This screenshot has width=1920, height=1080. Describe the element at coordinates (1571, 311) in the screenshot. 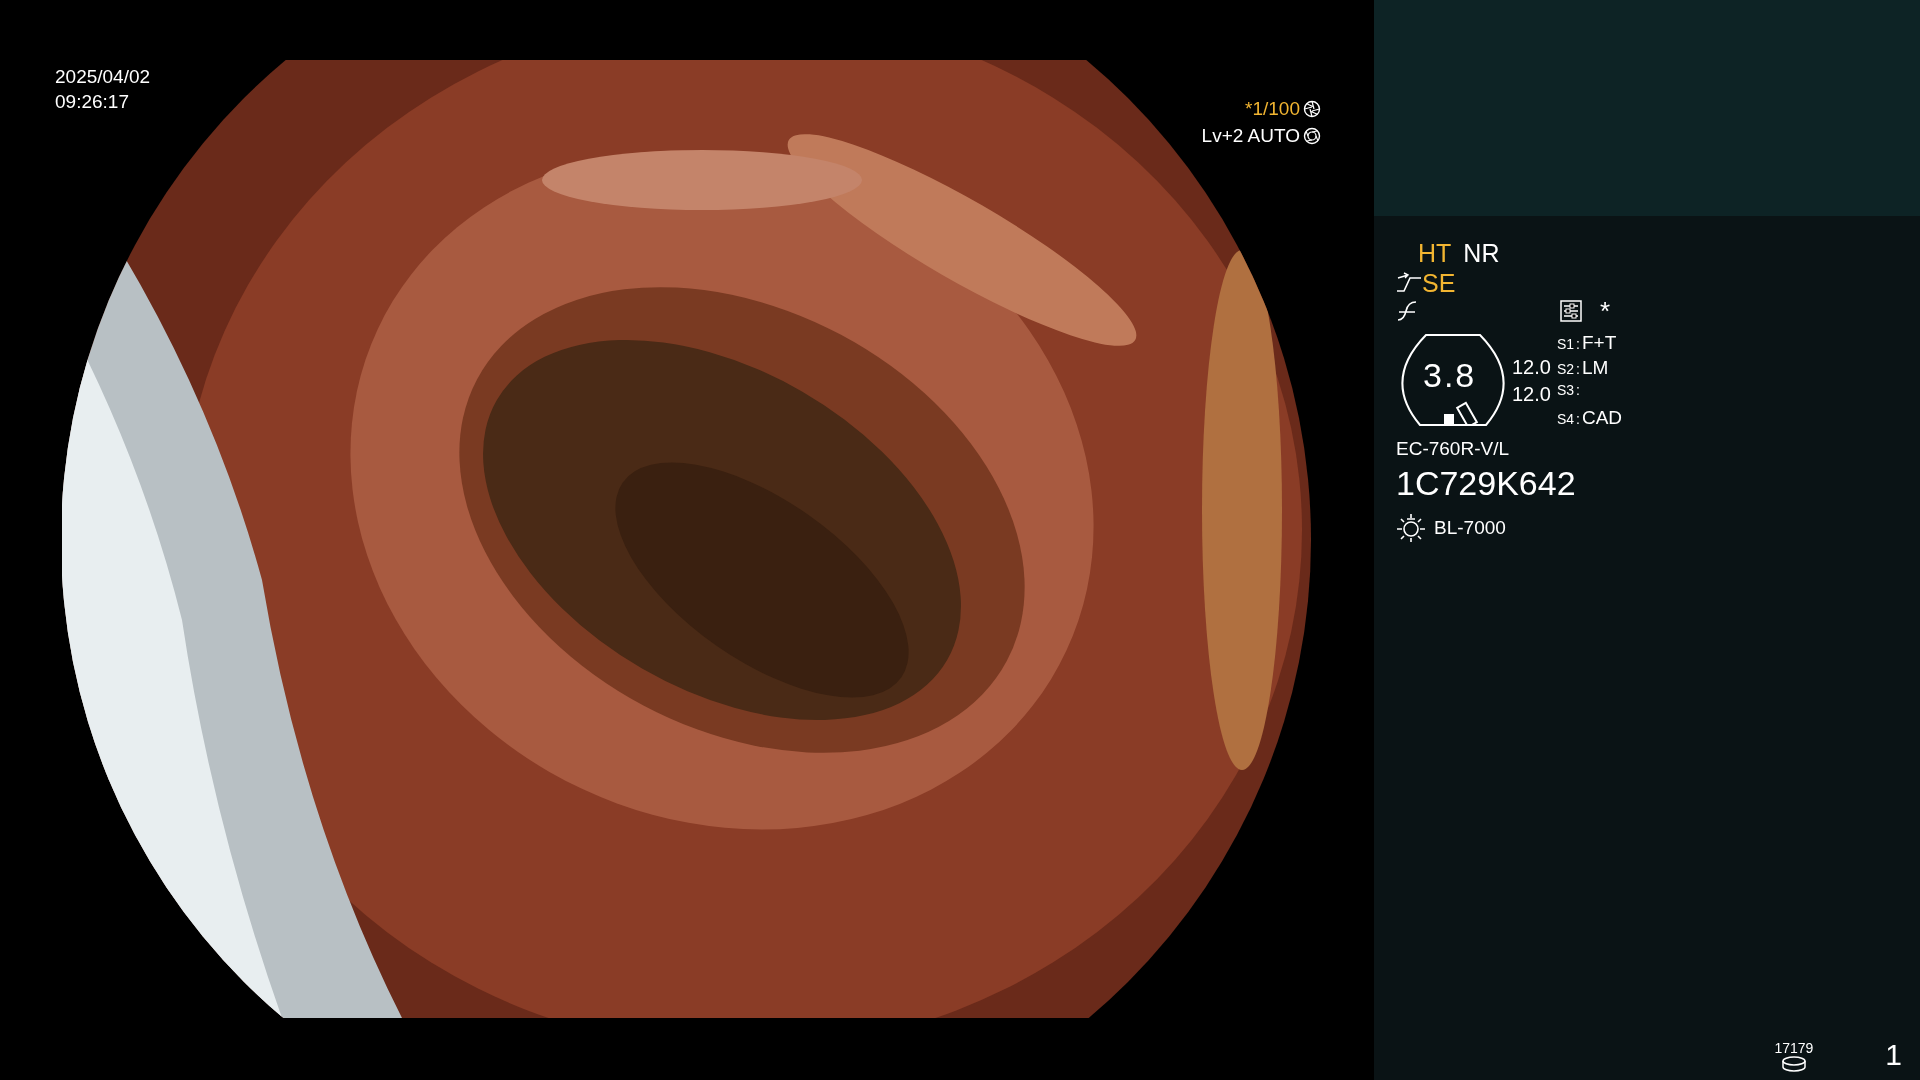

I see `settings-icon` at that location.